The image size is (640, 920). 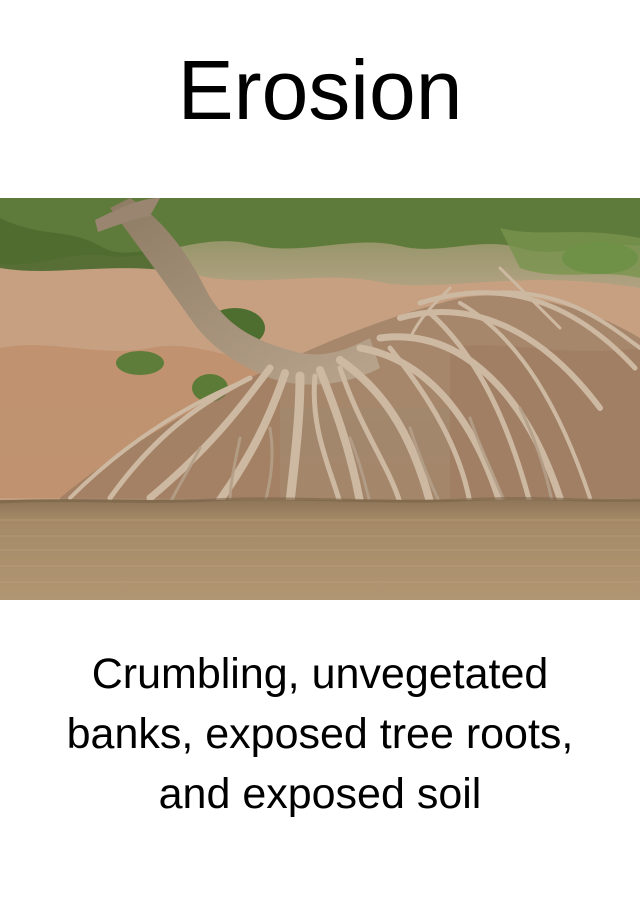 What do you see at coordinates (320, 90) in the screenshot?
I see `page-title: Erosion` at bounding box center [320, 90].